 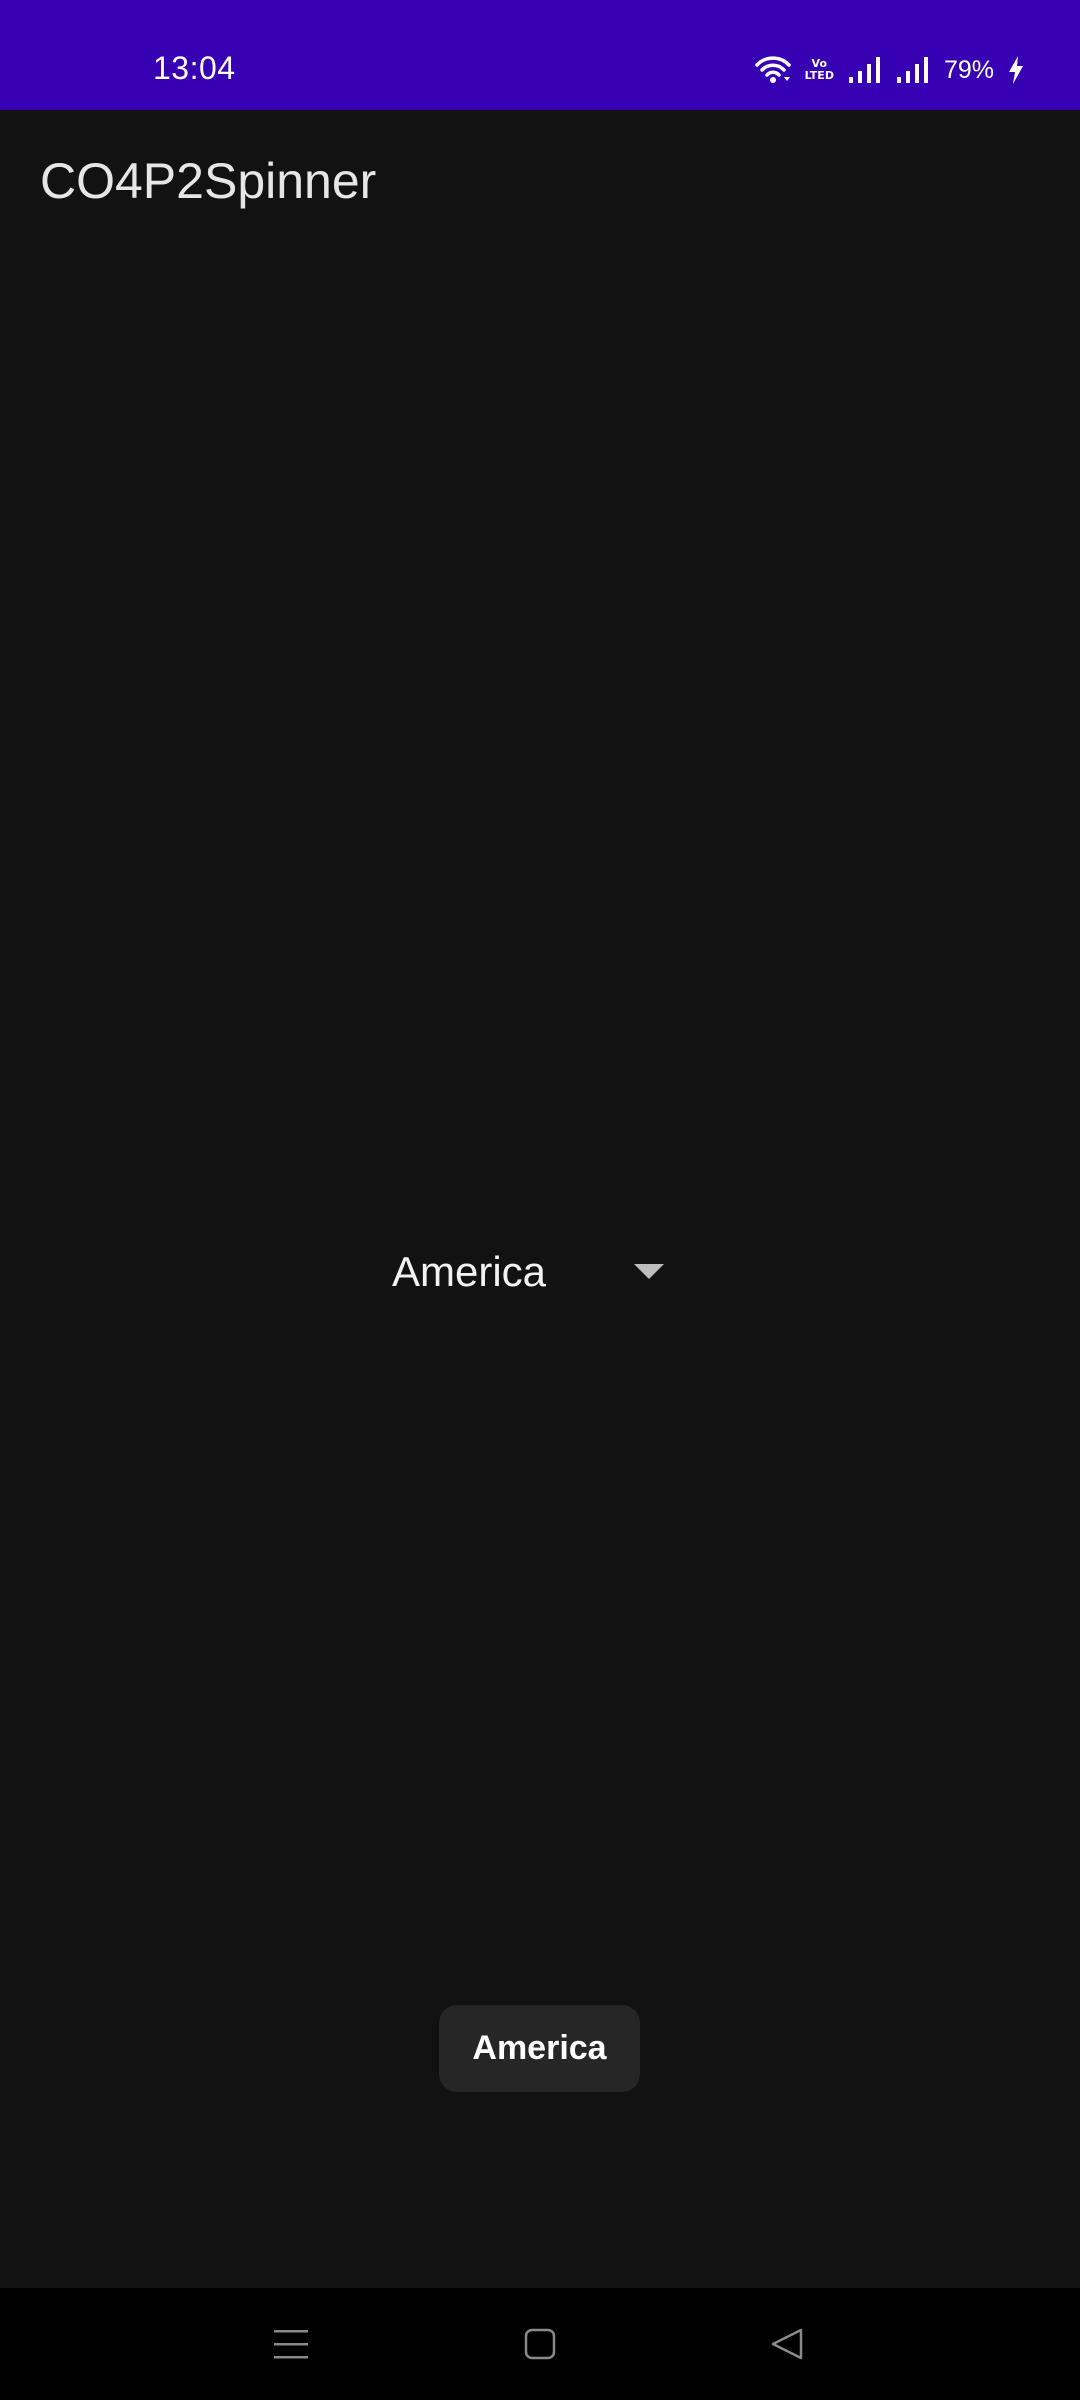 I want to click on app-bar: CO4P2Spinner, so click(x=540, y=184).